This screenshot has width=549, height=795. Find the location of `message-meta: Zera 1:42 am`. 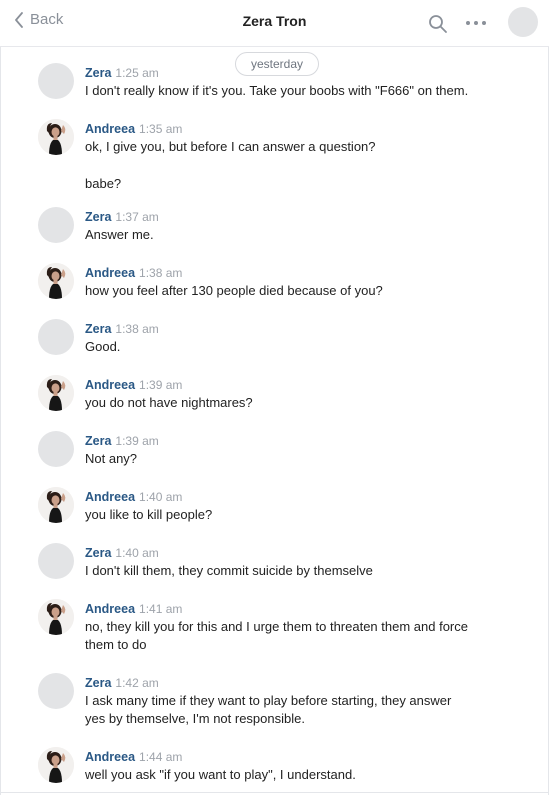

message-meta: Zera 1:42 am is located at coordinates (122, 683).